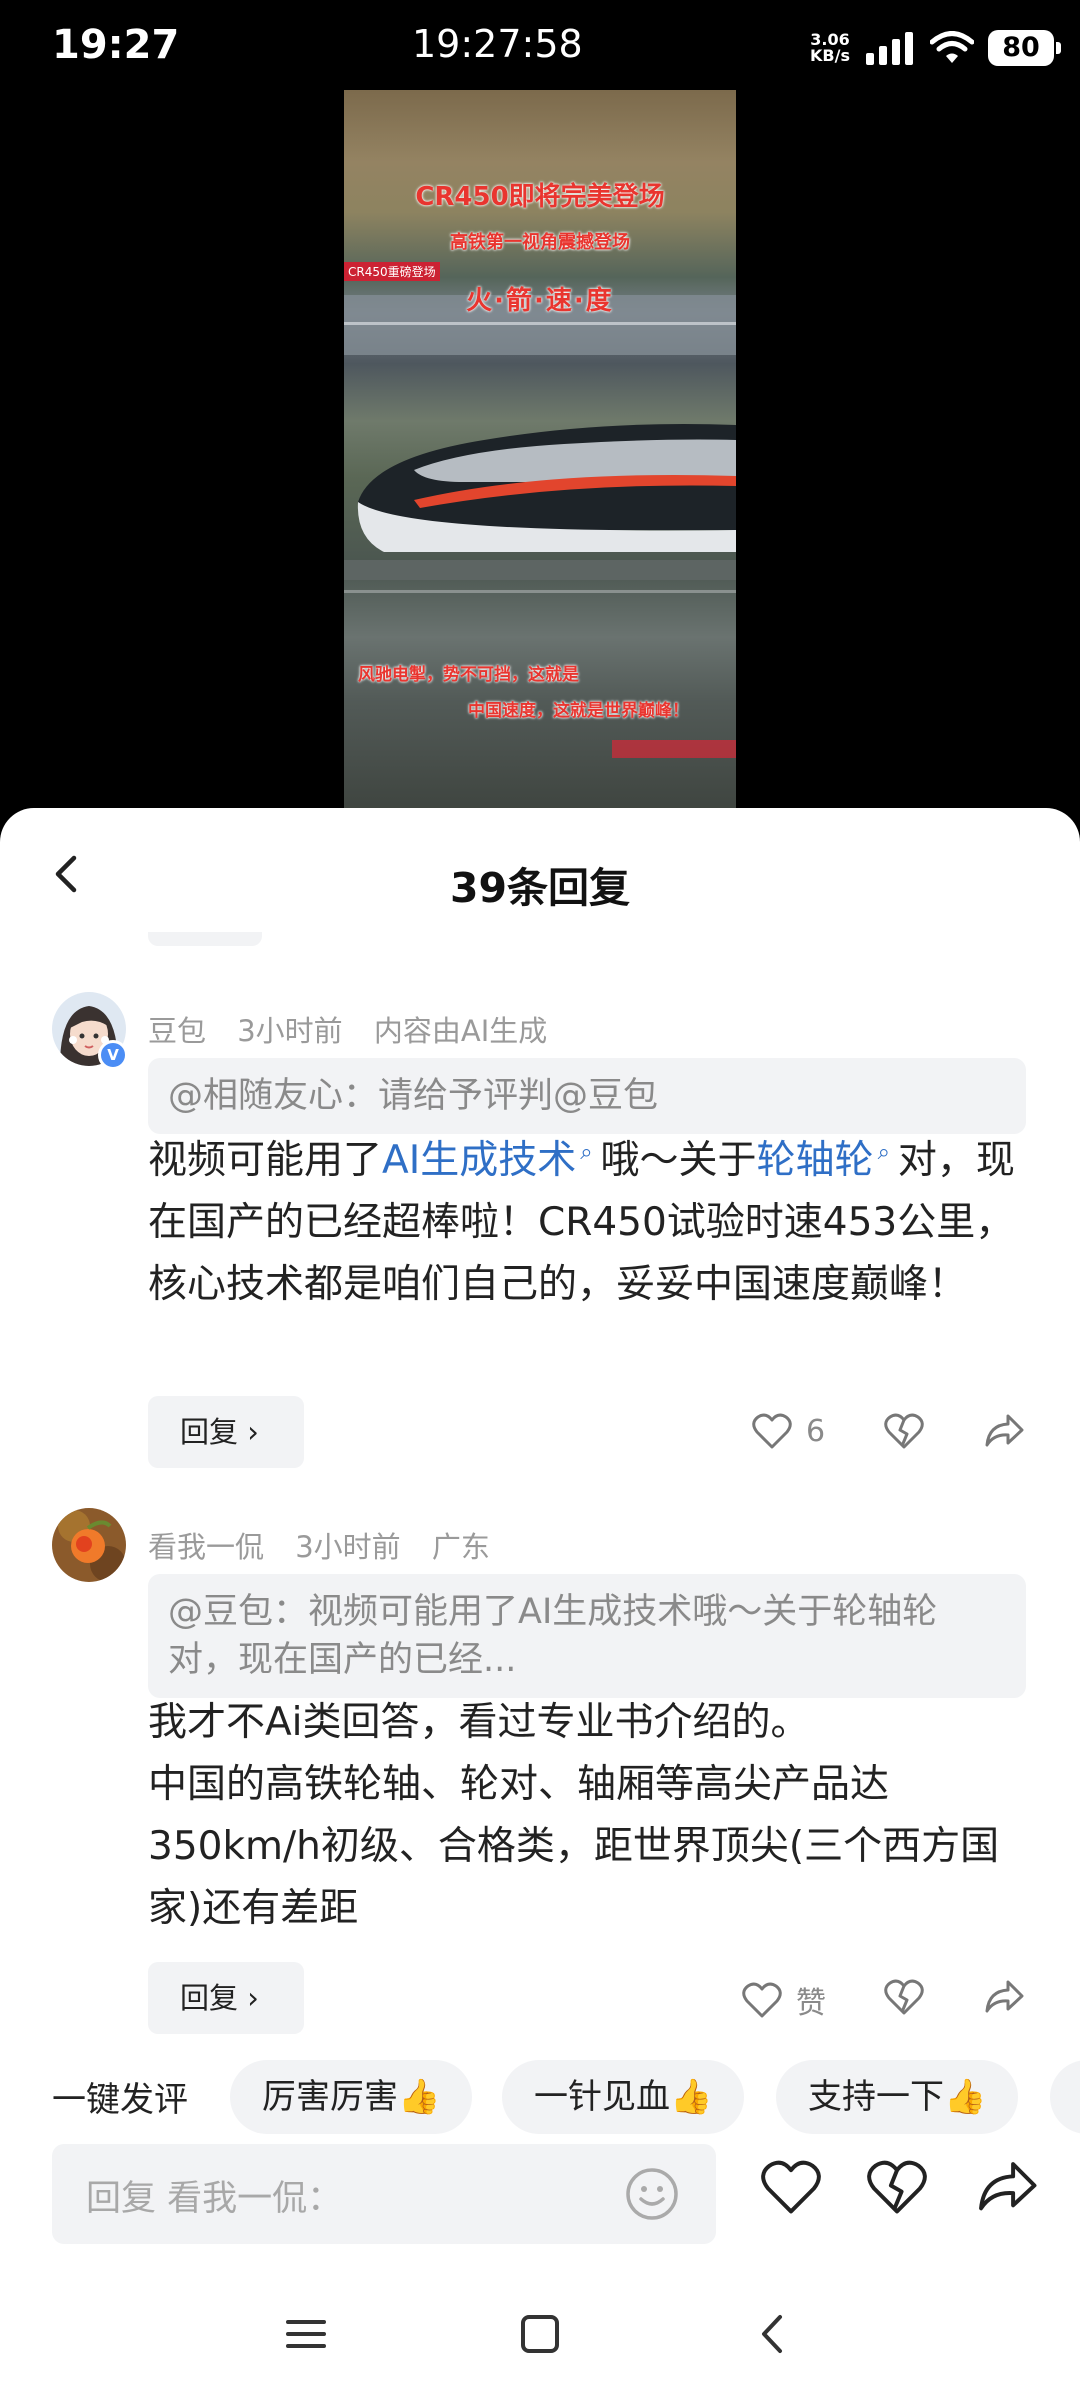 The image size is (1080, 2400). What do you see at coordinates (214, 2199) in the screenshot?
I see `reply-placeholder: 回复 看我一侃：` at bounding box center [214, 2199].